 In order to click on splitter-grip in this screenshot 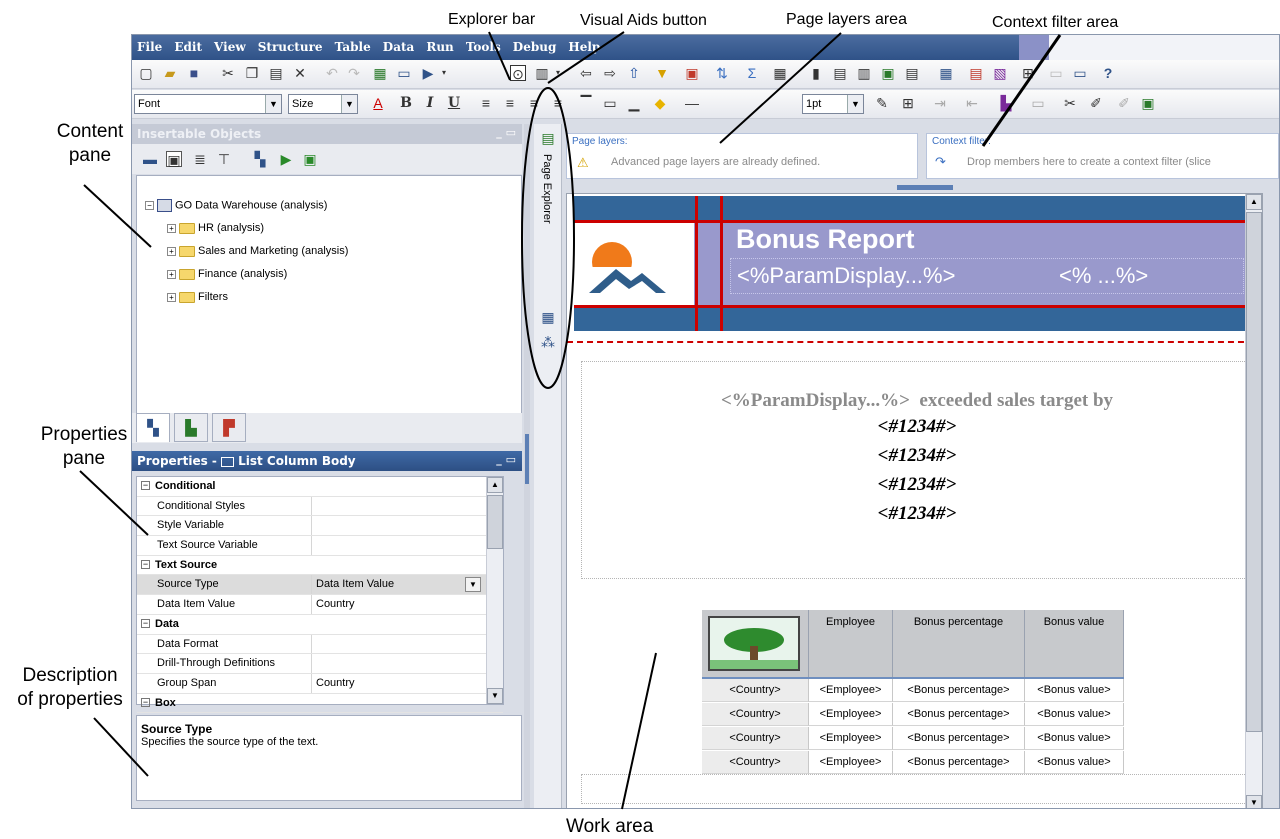, I will do `click(527, 459)`.